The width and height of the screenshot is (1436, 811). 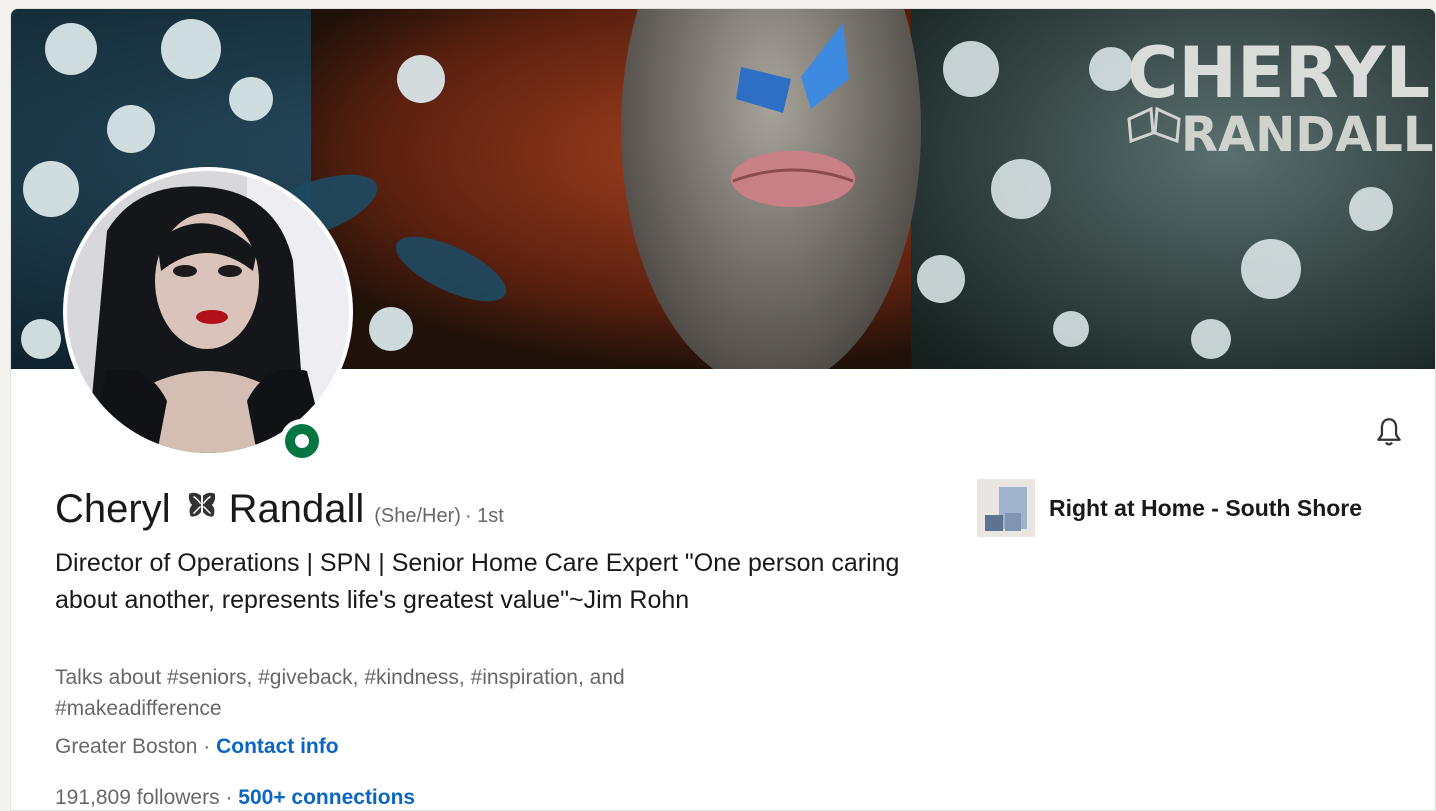 I want to click on last-name: Randall, so click(x=296, y=509).